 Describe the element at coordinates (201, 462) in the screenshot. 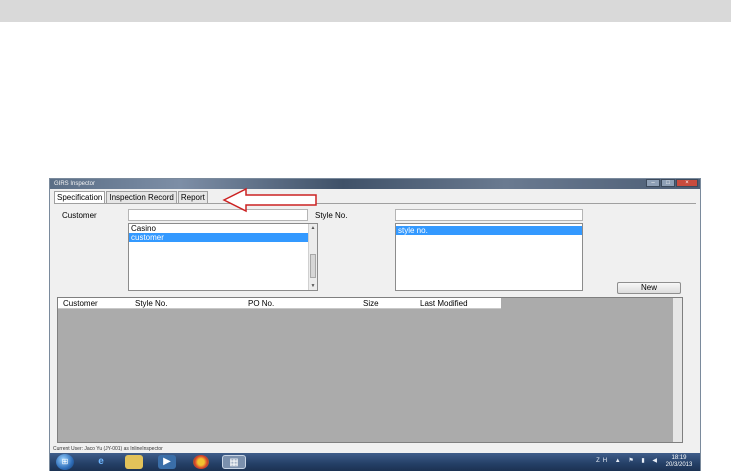

I see `chrome-icon` at that location.